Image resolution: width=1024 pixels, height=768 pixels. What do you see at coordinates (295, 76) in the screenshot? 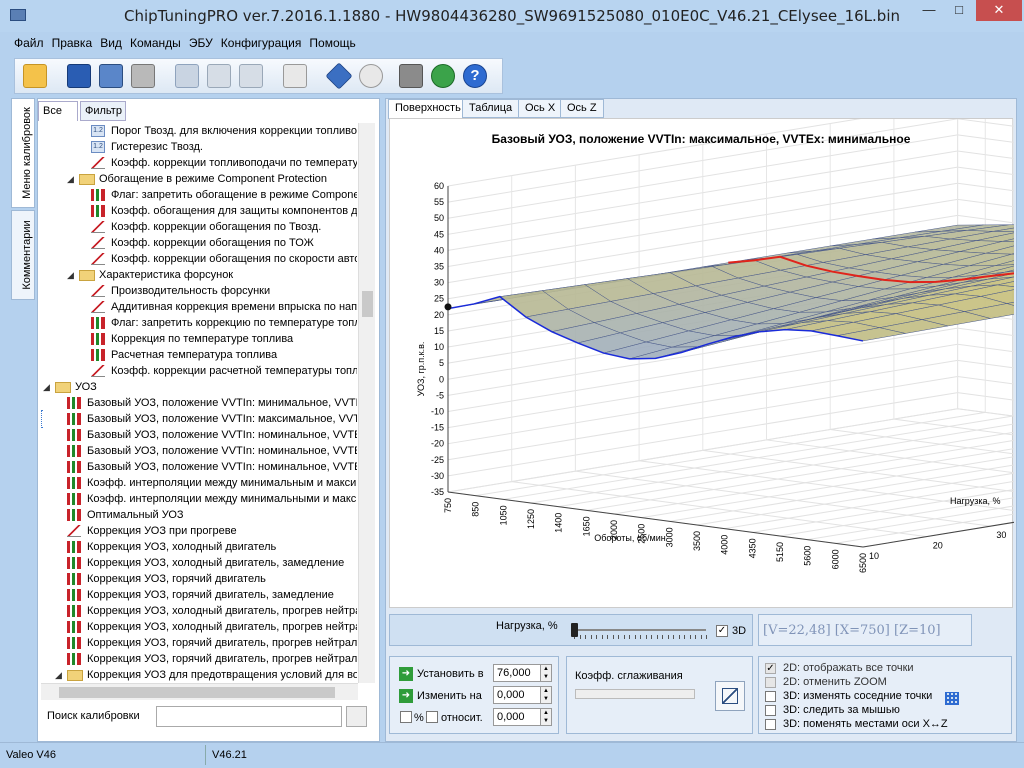
I see `chart-view-icon` at bounding box center [295, 76].